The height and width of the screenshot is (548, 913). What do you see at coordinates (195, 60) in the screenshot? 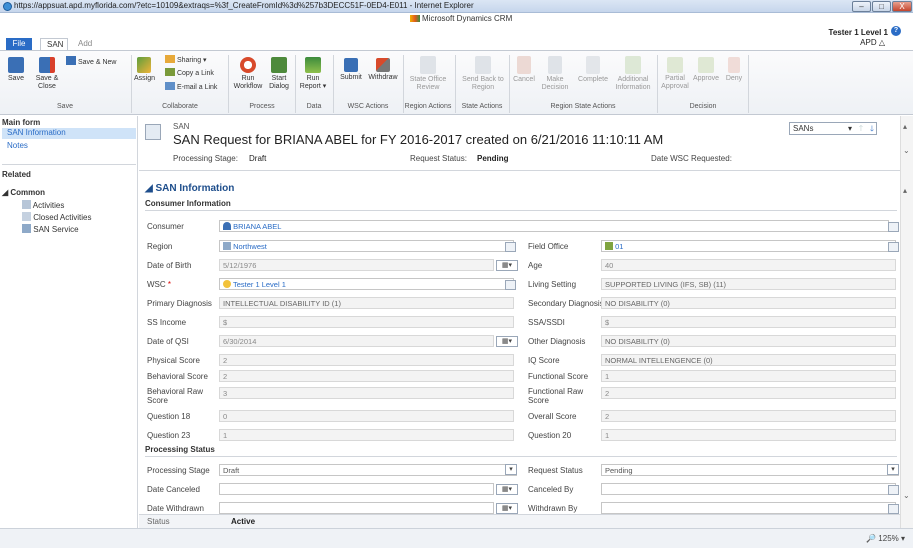
I see `sharing-button: Sharing ▾` at bounding box center [195, 60].